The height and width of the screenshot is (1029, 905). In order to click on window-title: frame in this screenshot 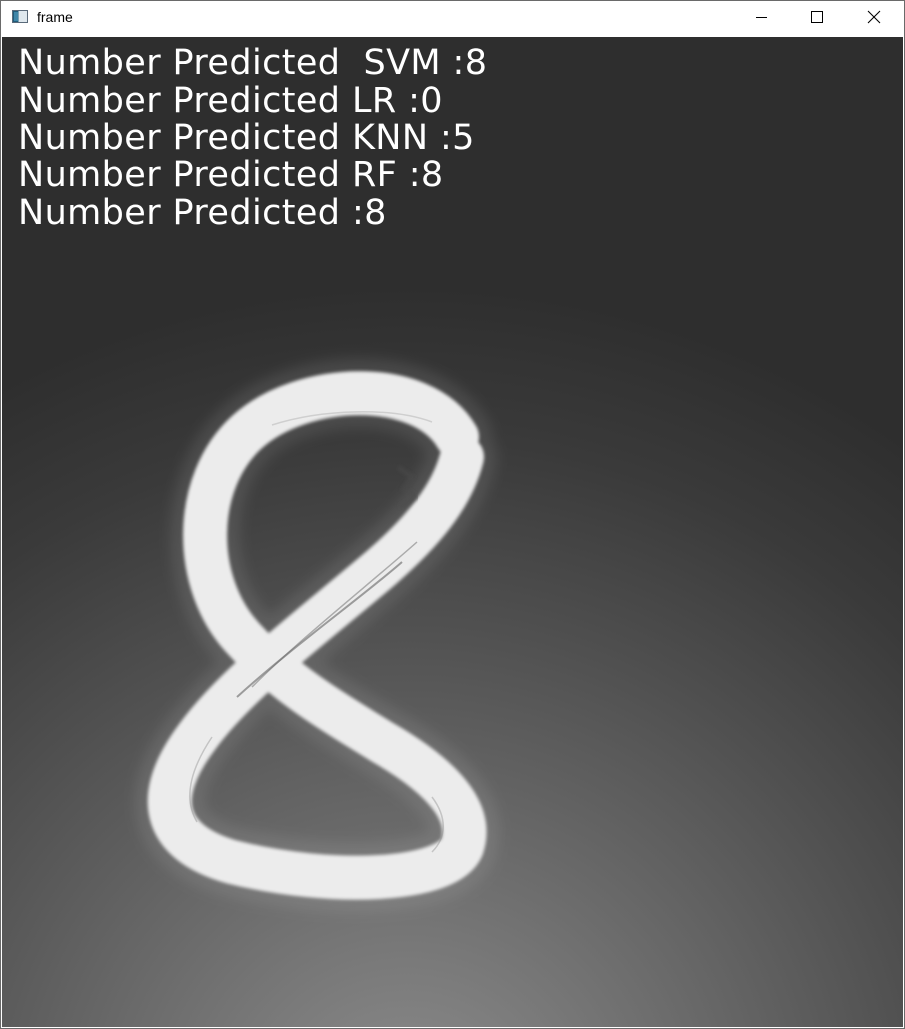, I will do `click(55, 17)`.